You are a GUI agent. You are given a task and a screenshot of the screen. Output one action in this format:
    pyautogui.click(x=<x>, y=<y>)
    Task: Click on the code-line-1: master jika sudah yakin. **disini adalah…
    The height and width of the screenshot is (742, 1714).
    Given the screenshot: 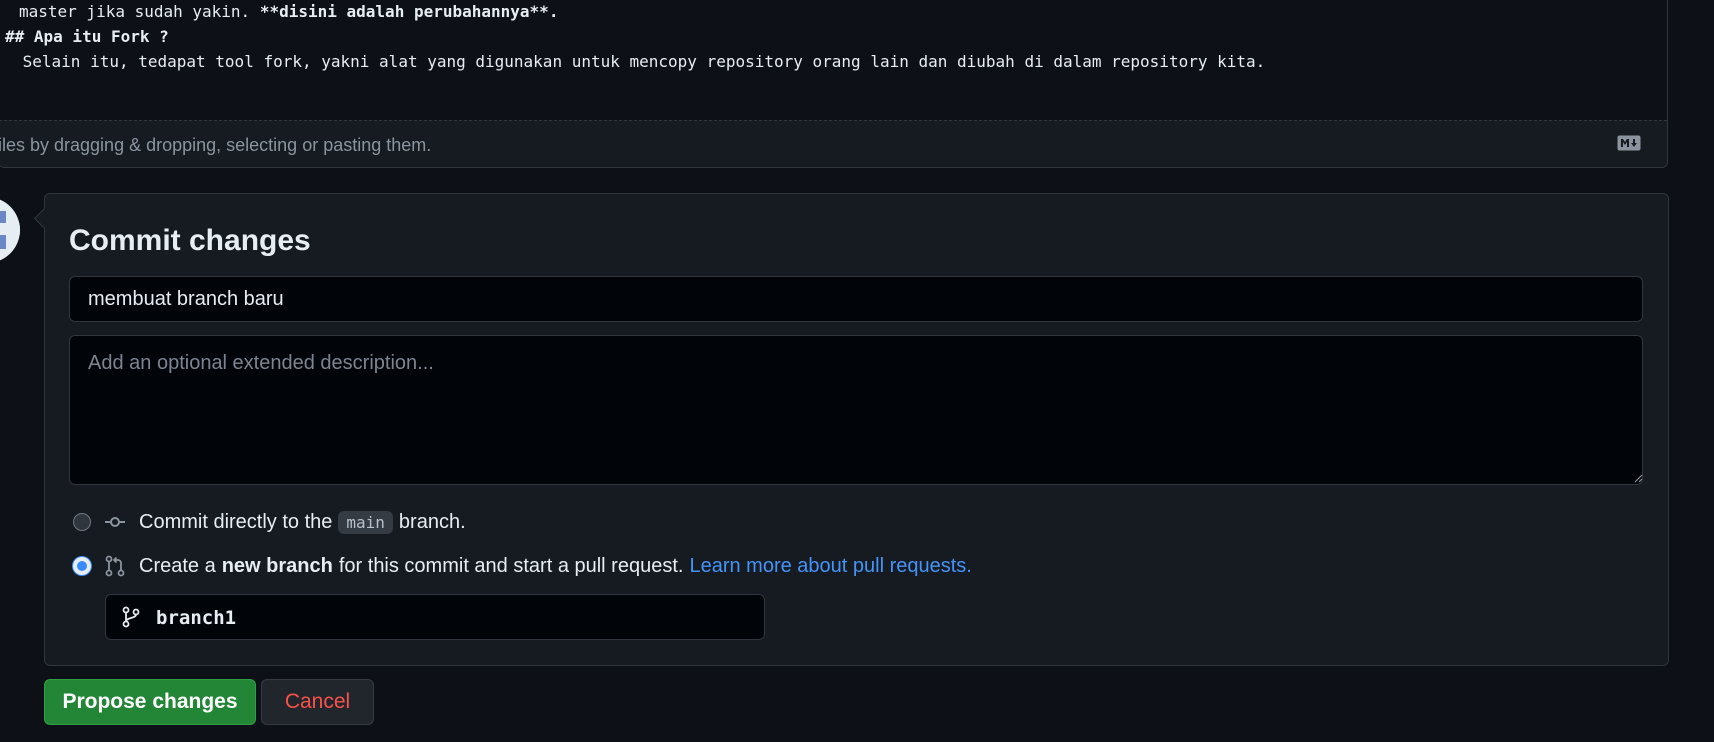 What is the action you would take?
    pyautogui.click(x=289, y=11)
    